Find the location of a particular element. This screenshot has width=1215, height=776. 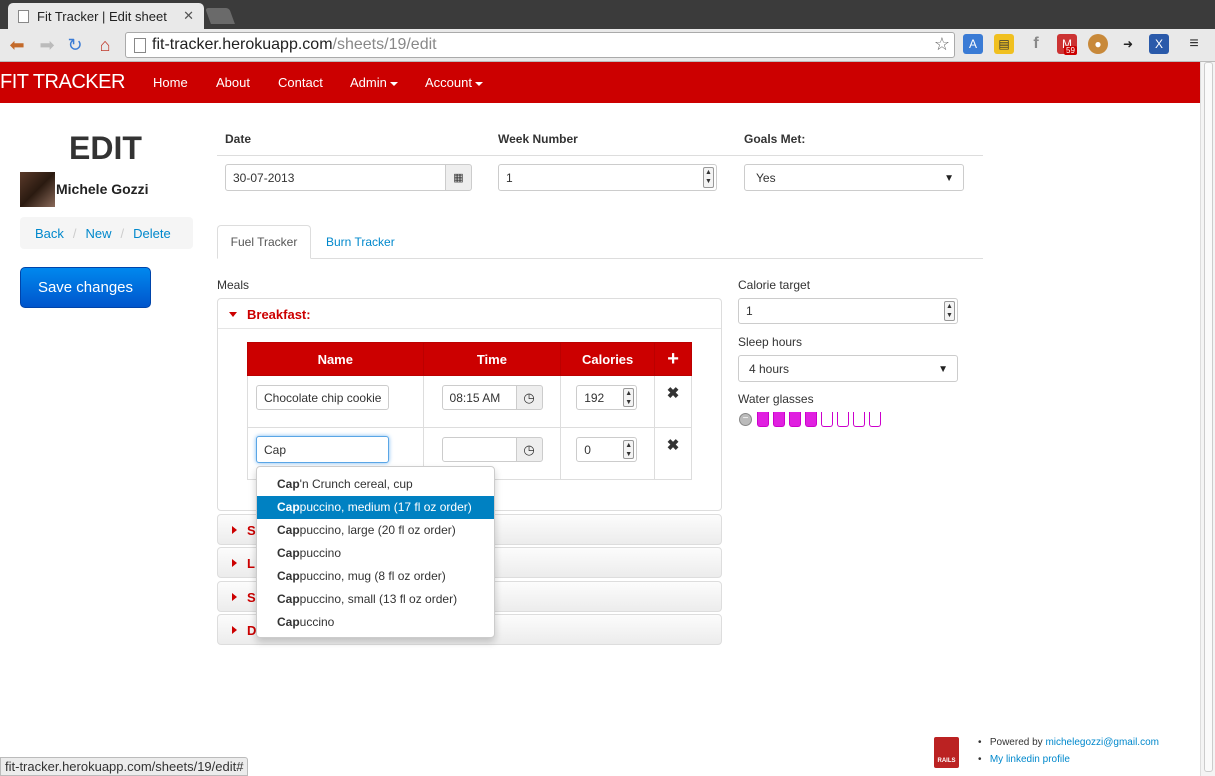

meal-time-input is located at coordinates (479, 449).